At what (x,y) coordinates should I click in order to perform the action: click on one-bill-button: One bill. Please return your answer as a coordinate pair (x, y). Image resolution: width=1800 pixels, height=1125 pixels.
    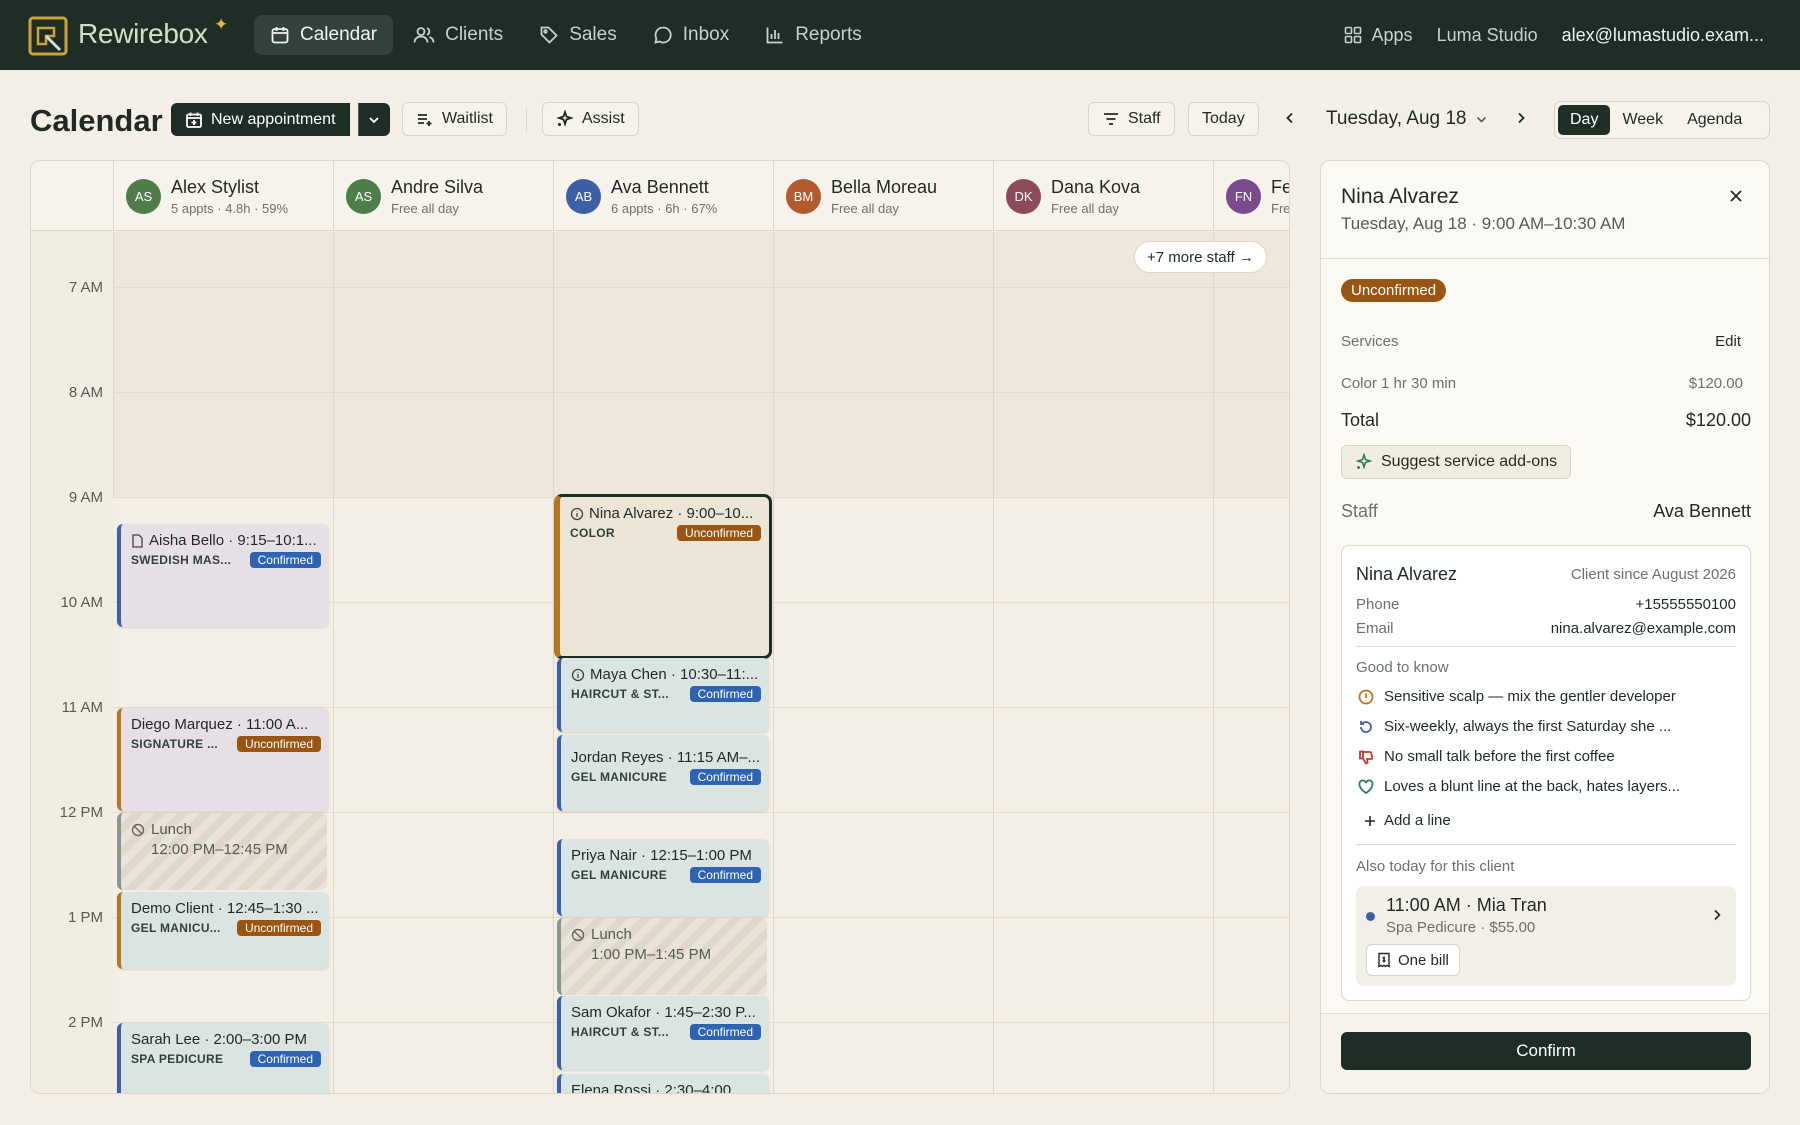
    Looking at the image, I should click on (1413, 960).